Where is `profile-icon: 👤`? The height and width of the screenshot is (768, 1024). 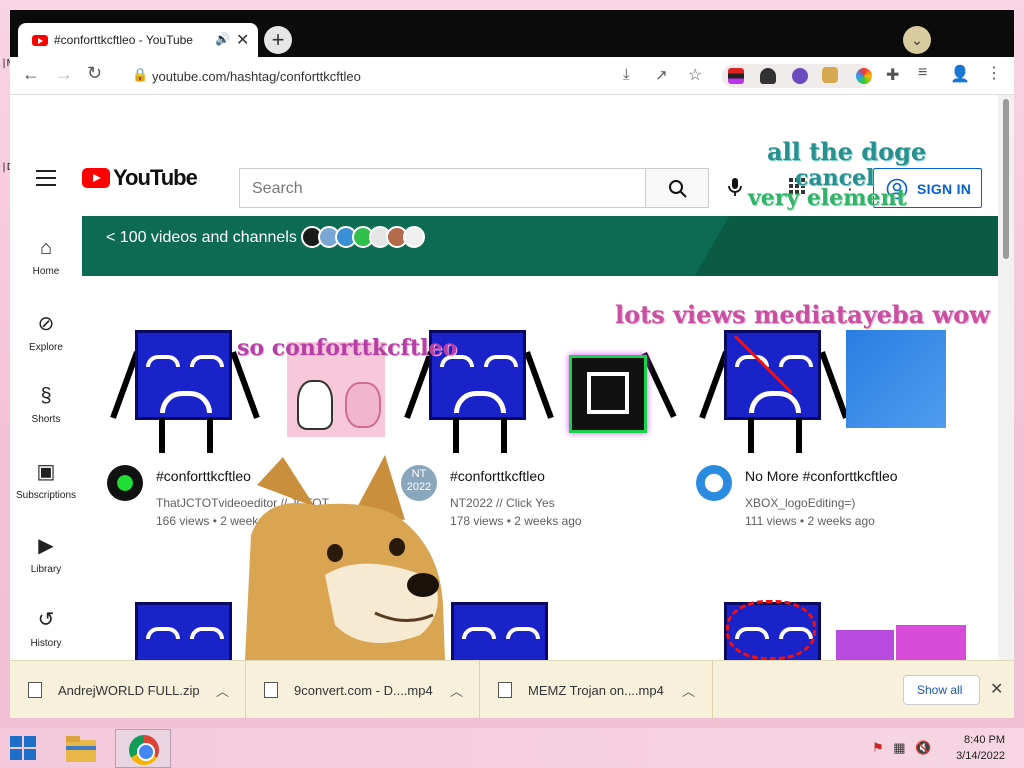
profile-icon: 👤 is located at coordinates (960, 74).